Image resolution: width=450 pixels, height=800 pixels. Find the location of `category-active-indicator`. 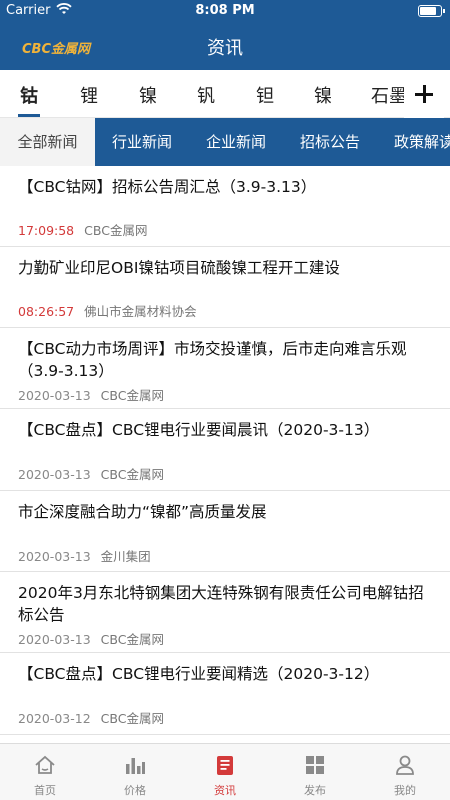

category-active-indicator is located at coordinates (29, 115).